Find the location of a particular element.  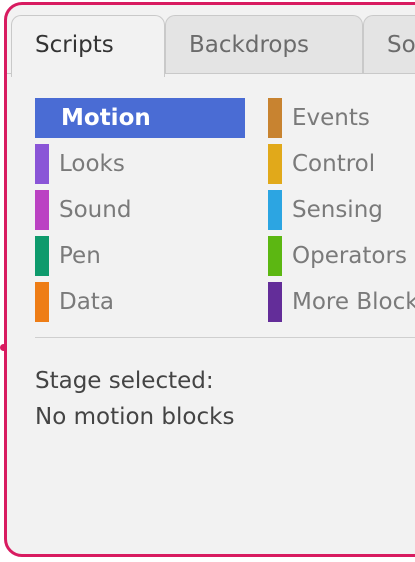

category-data-label: Data is located at coordinates (86, 302).